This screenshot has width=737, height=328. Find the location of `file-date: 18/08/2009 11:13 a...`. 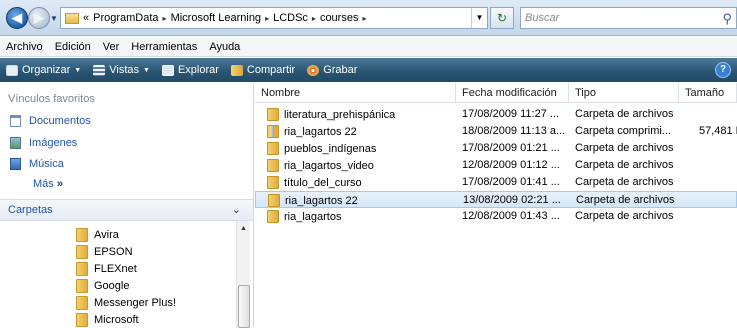

file-date: 18/08/2009 11:13 a... is located at coordinates (514, 131).